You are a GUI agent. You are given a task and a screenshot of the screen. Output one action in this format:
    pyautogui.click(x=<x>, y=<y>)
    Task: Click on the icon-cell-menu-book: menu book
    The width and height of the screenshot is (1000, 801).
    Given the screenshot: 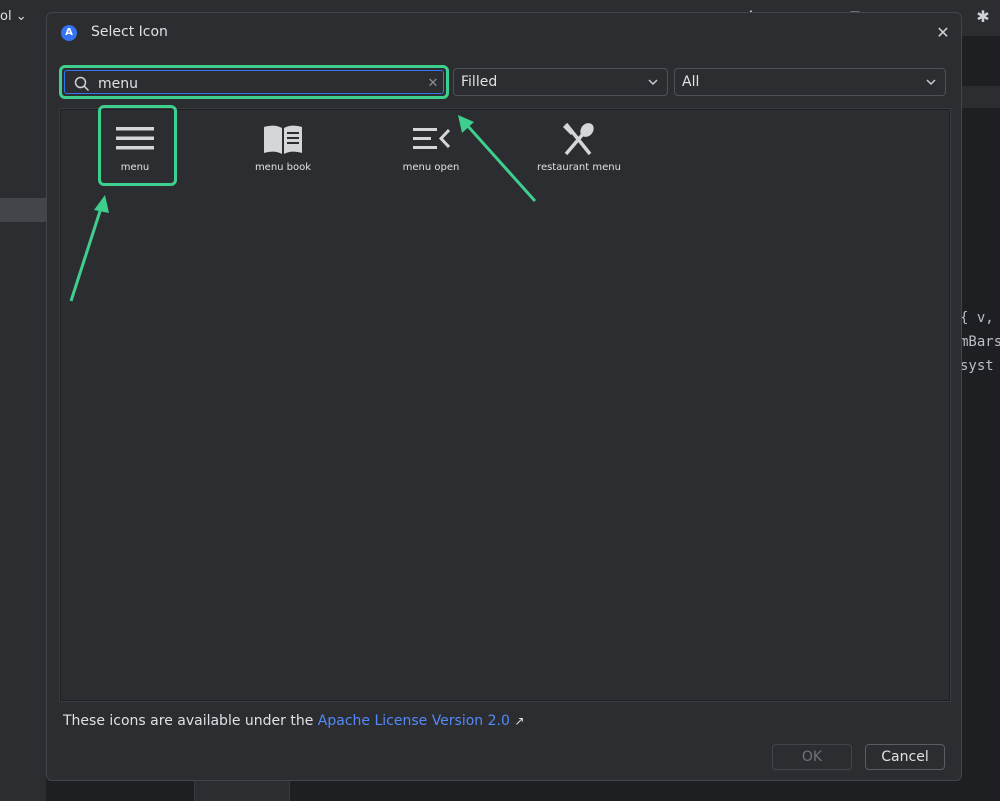 What is the action you would take?
    pyautogui.click(x=283, y=149)
    